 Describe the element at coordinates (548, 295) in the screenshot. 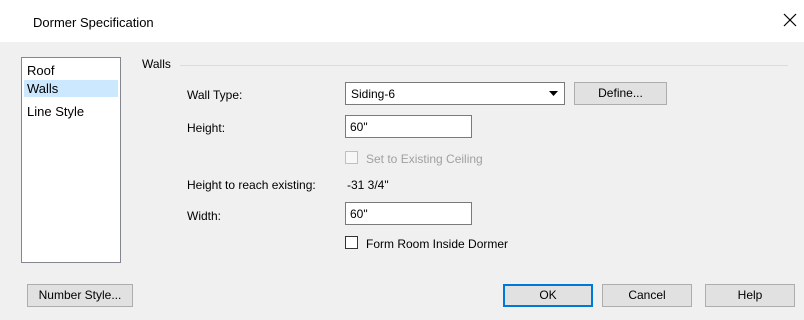

I see `ok-button: OK` at that location.